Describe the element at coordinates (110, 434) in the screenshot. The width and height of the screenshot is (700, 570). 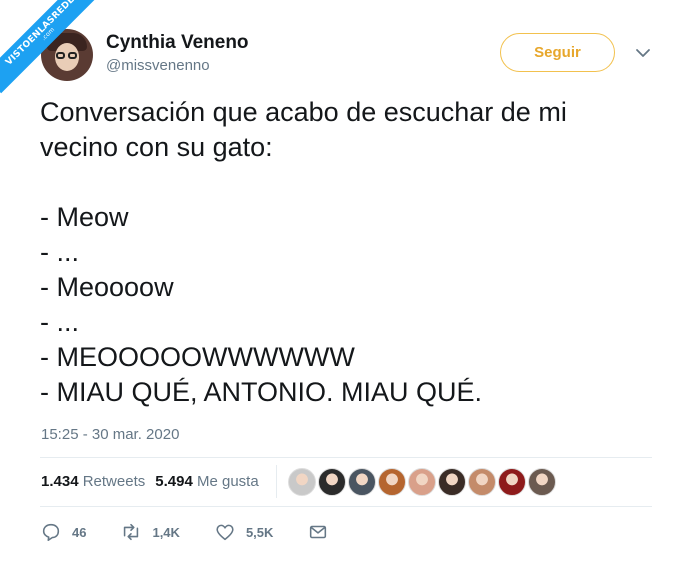
I see `tweet-timestamp: 15:25 - 30 mar. 2020` at that location.